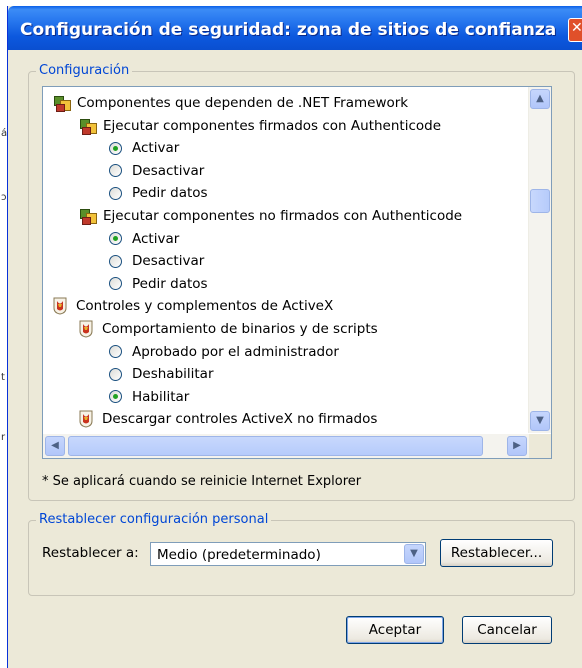 This screenshot has width=582, height=668. Describe the element at coordinates (540, 201) in the screenshot. I see `vertical-scroll-thumb` at that location.